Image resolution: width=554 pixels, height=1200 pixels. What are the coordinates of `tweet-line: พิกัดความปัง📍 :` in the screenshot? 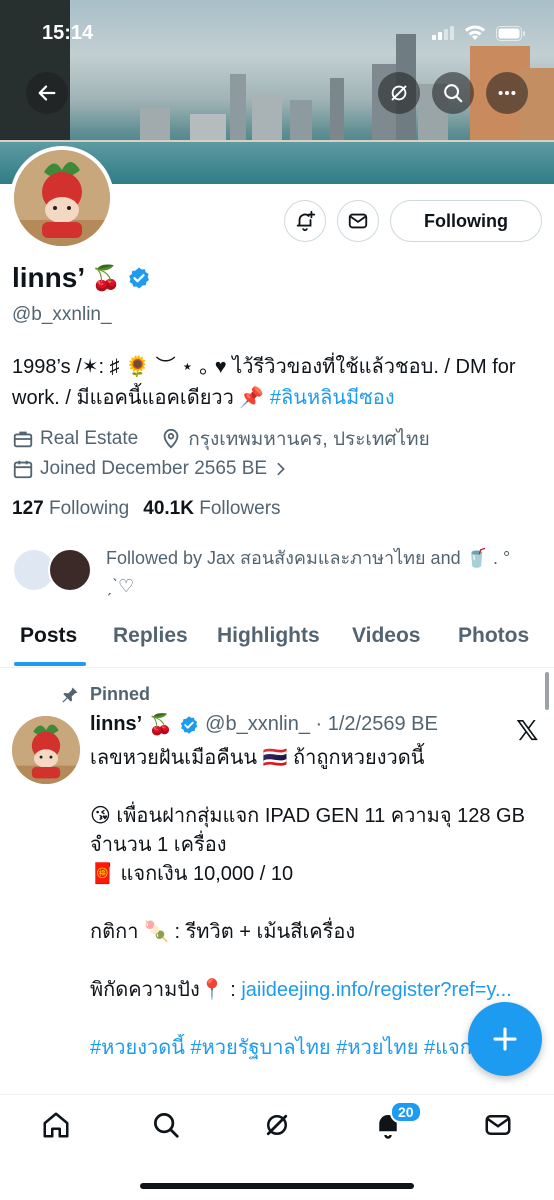 It's located at (166, 990).